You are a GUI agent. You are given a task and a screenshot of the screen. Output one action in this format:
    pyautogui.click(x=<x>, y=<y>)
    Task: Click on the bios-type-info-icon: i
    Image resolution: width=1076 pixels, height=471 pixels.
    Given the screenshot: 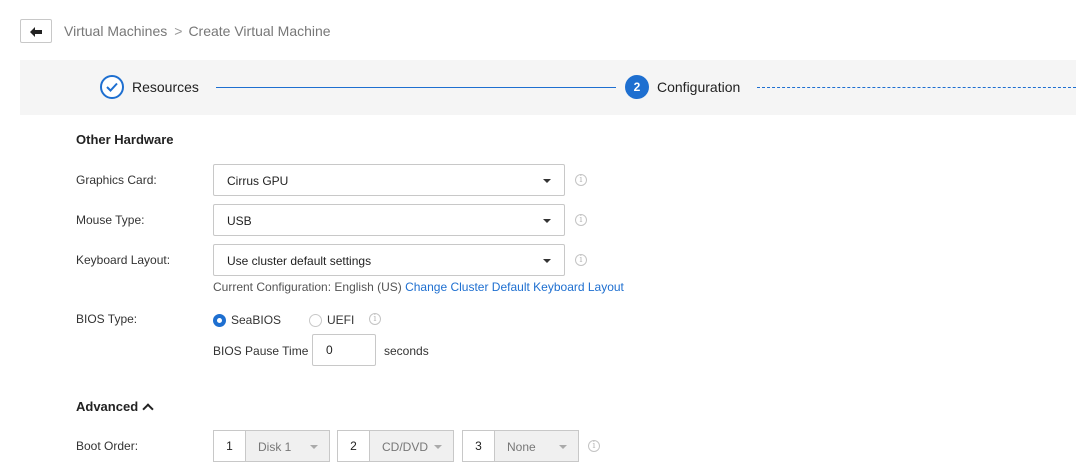 What is the action you would take?
    pyautogui.click(x=375, y=319)
    